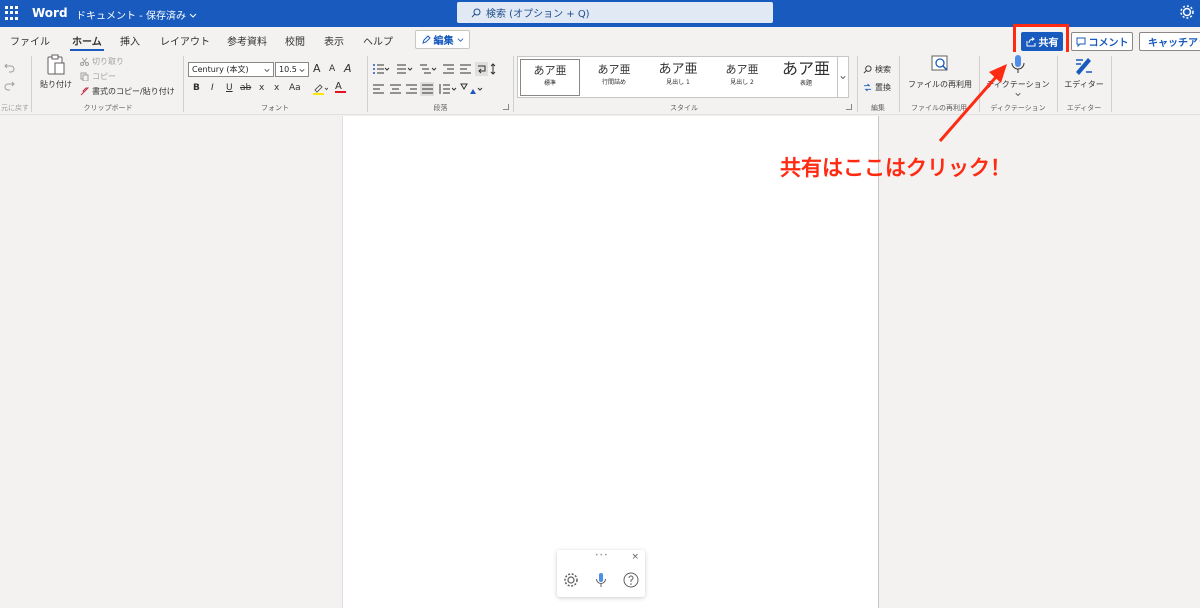 This screenshot has width=1200, height=608. I want to click on replace-button: 置換, so click(877, 87).